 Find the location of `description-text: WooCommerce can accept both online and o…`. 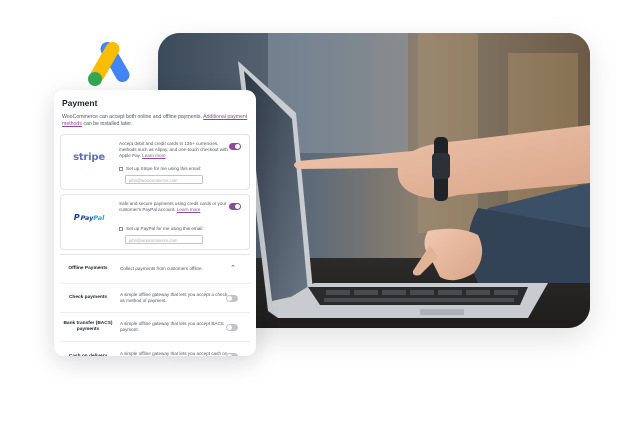

description-text: WooCommerce can accept both online and o… is located at coordinates (133, 117).